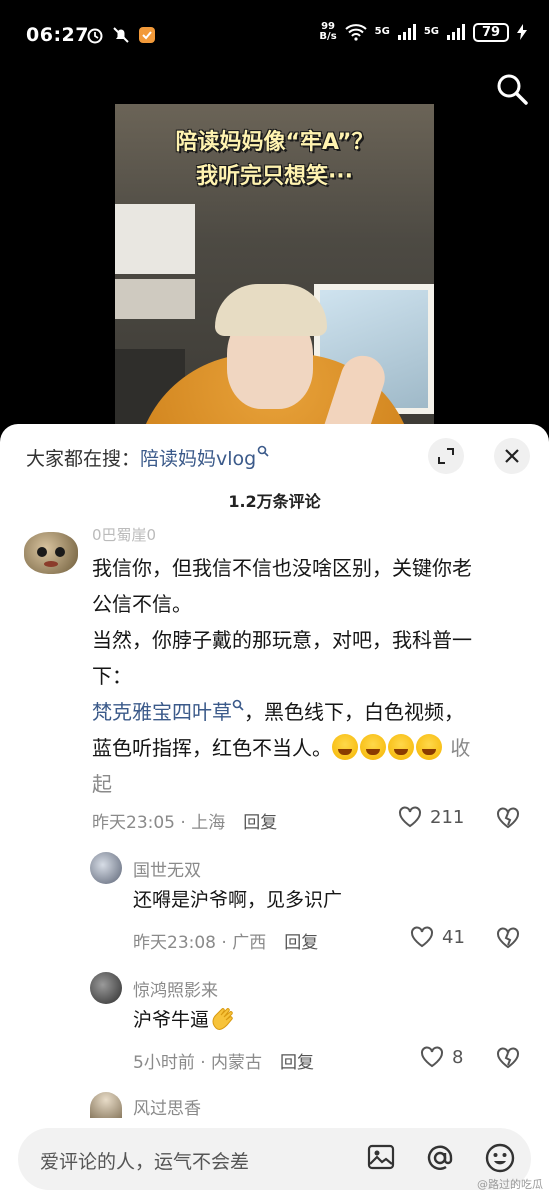  Describe the element at coordinates (274, 1021) in the screenshot. I see `reply-item: 惊鸿照影来 沪爷牛逼 5小时前 · 内蒙古 回复 8` at that location.